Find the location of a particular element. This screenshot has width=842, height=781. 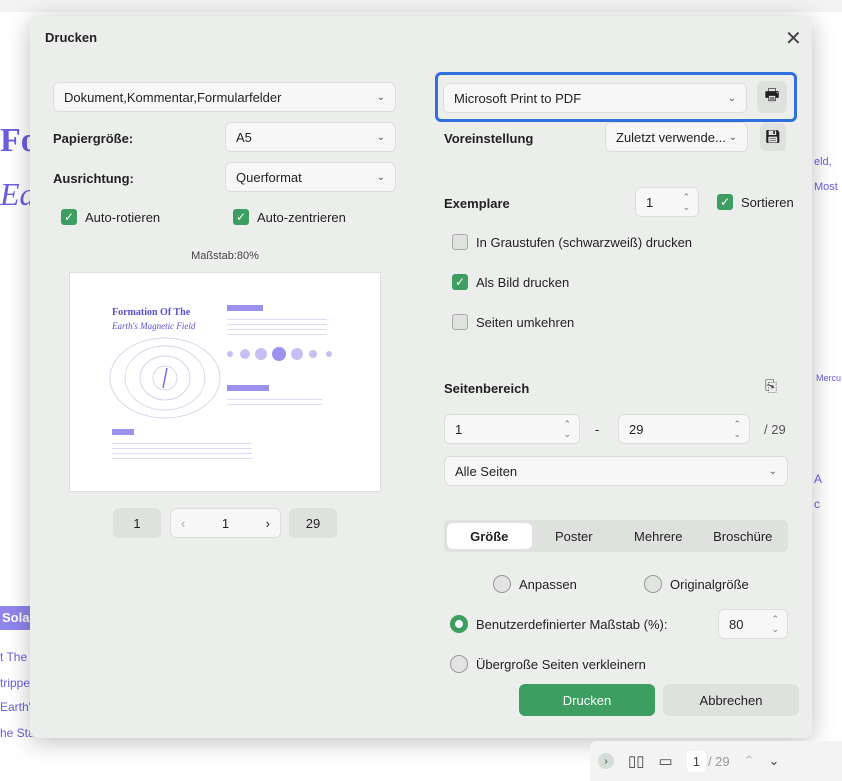

printer-select: Microsoft Print to PDF ⌄ is located at coordinates (595, 98).